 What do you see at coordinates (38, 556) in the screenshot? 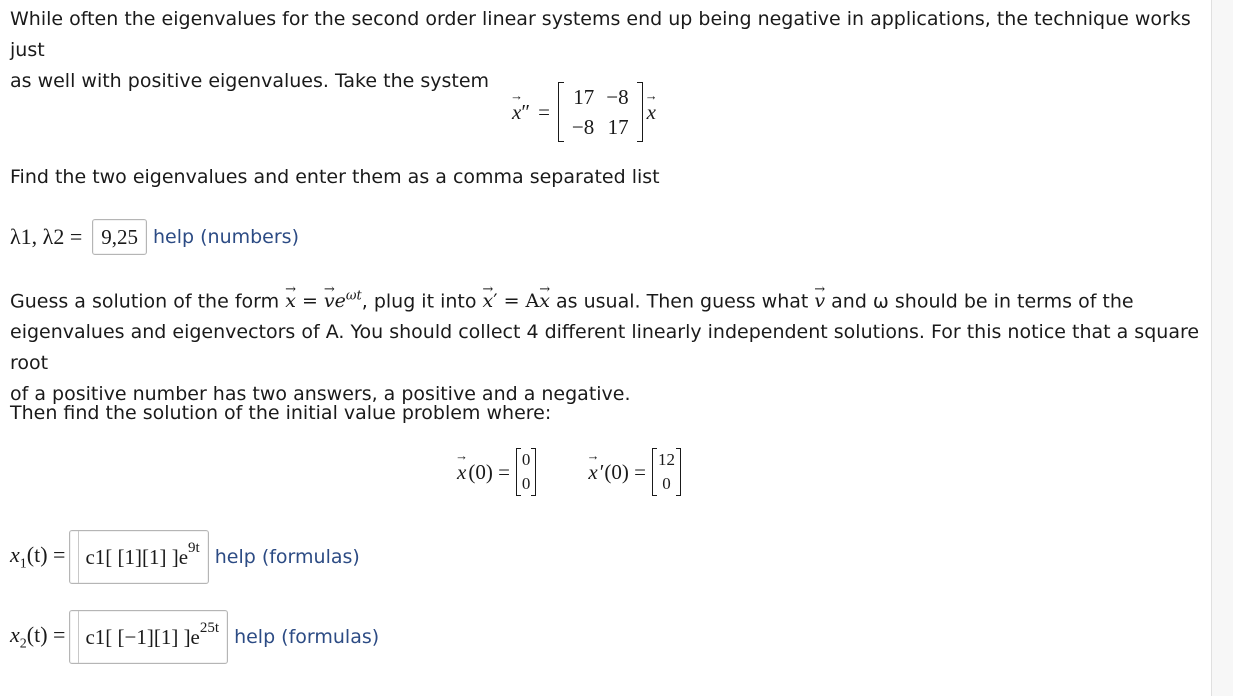
I see `x1-label: x1(t) =` at bounding box center [38, 556].